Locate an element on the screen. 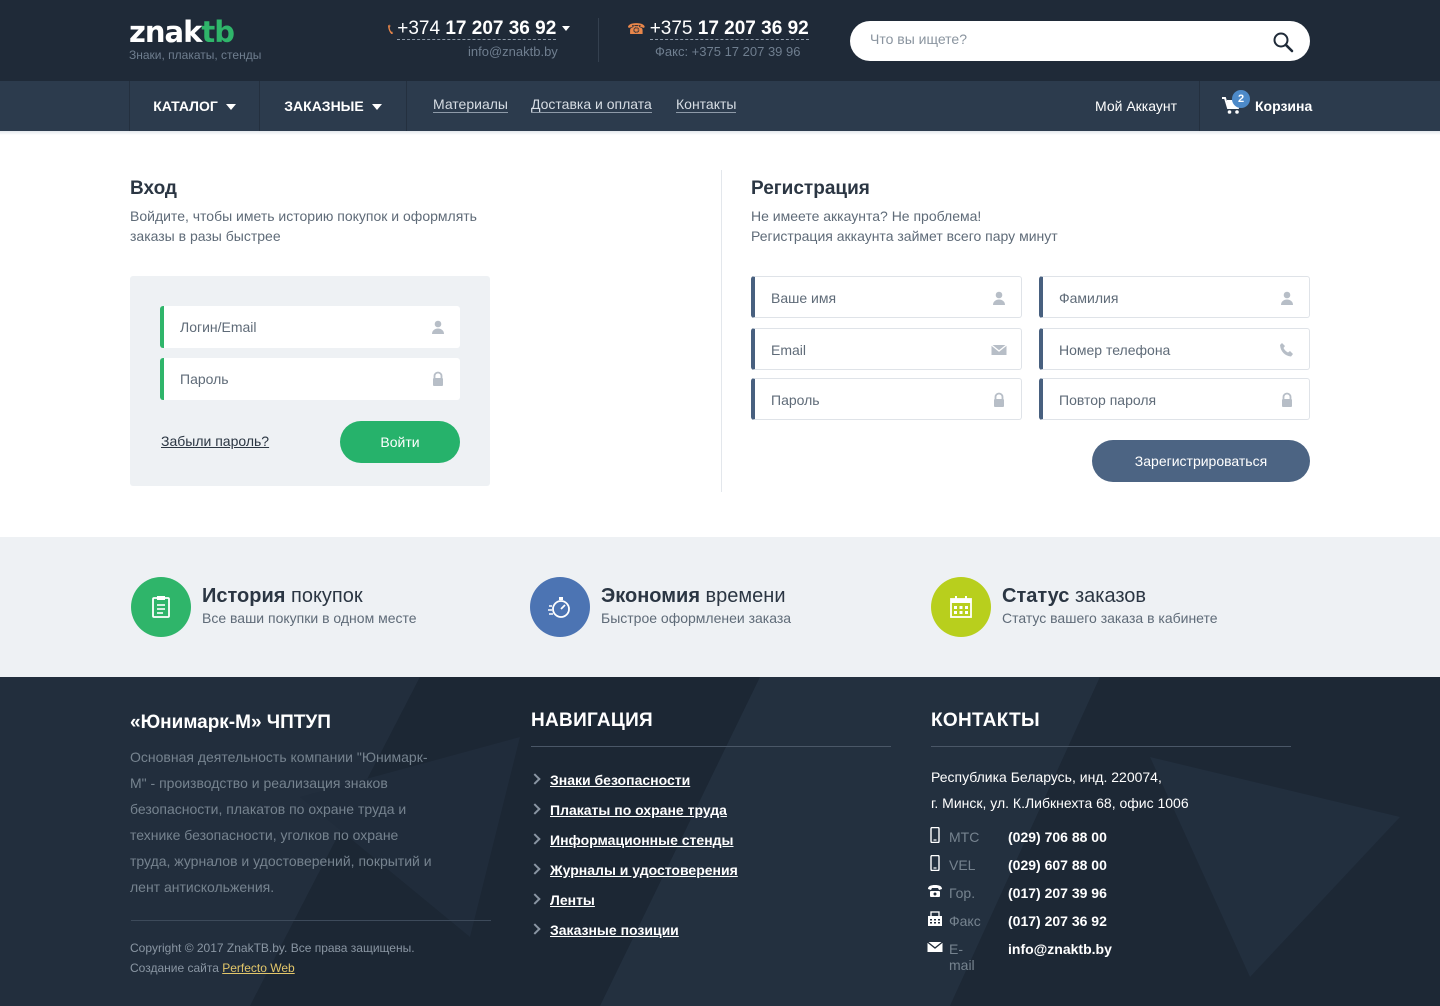 The image size is (1440, 1006). phone-primary: 📞︎ +374 17 207 36 92 is located at coordinates (479, 29).